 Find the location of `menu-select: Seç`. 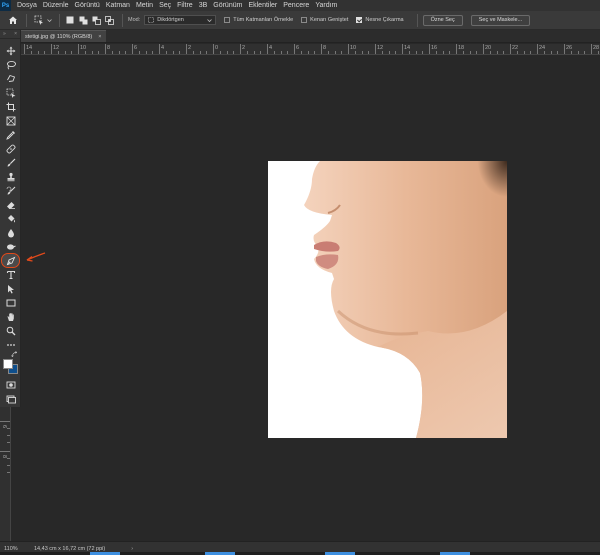

menu-select: Seç is located at coordinates (165, 5).